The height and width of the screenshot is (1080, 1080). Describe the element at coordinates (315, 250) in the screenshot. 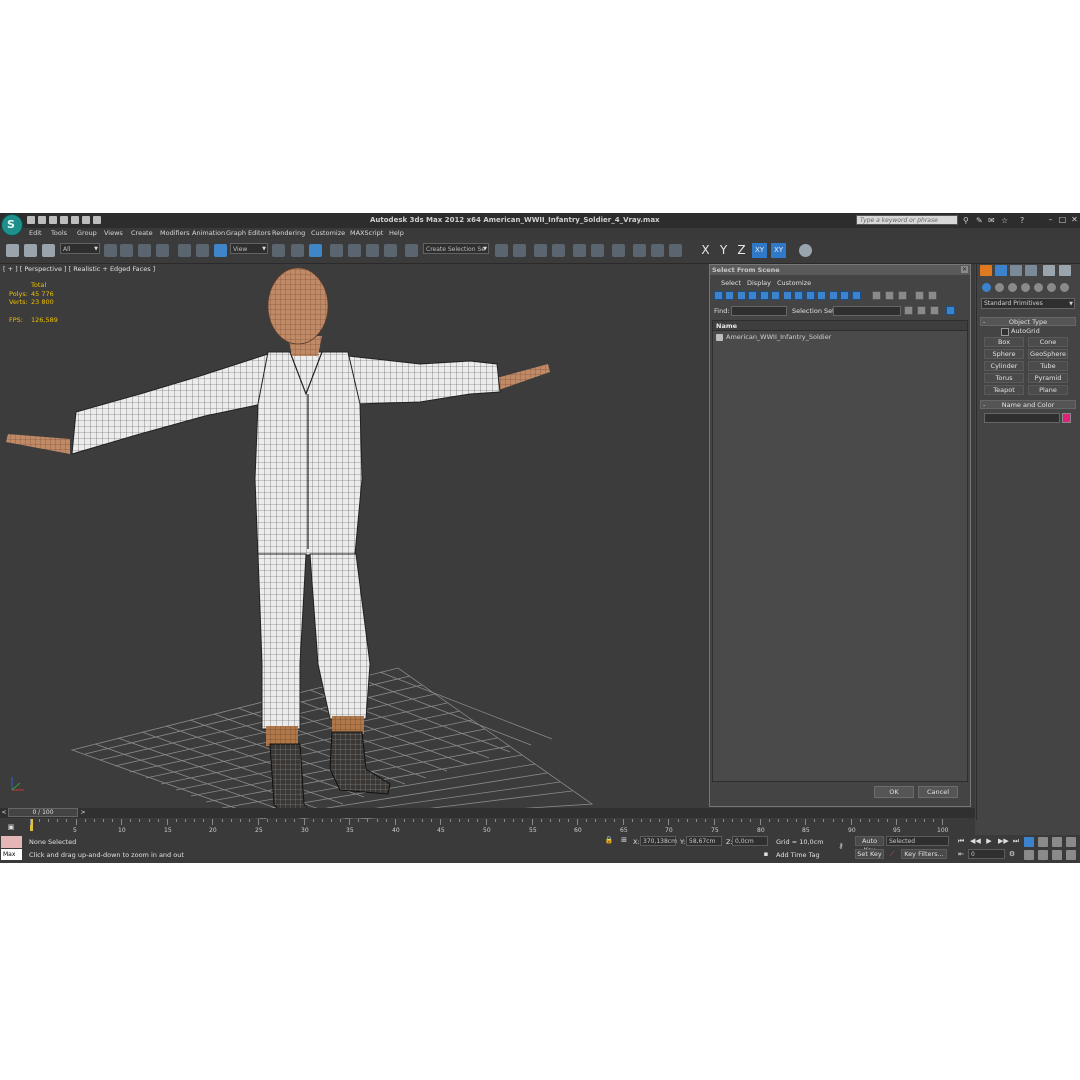

I see `keyboard-shortcut-override-icon` at that location.